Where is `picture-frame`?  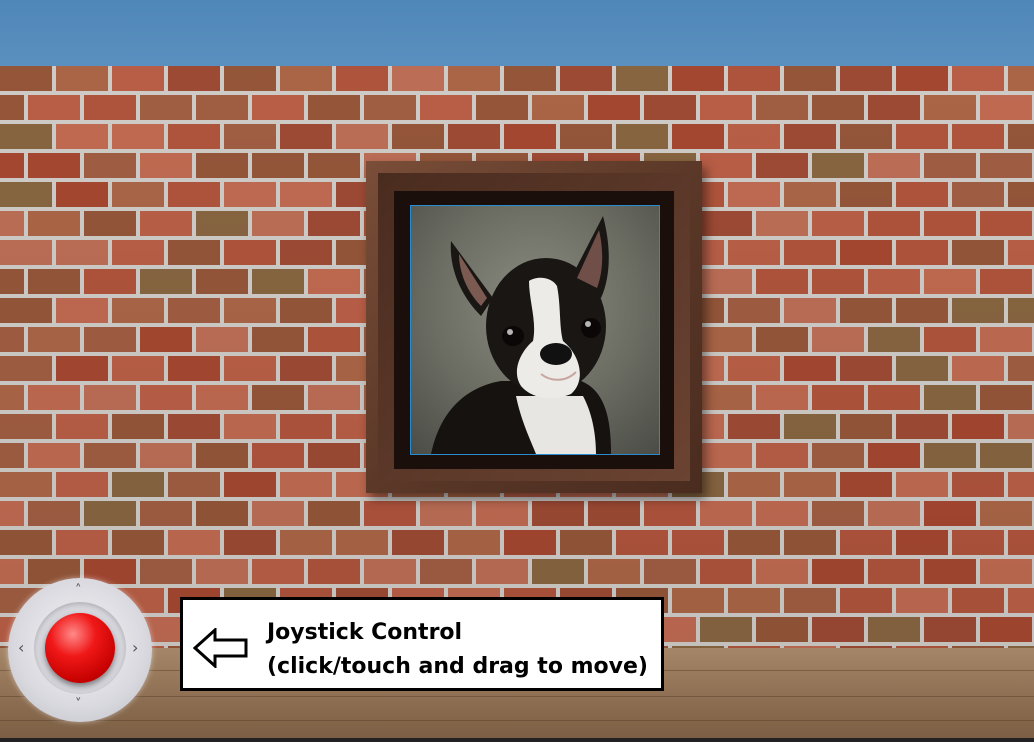
picture-frame is located at coordinates (534, 327).